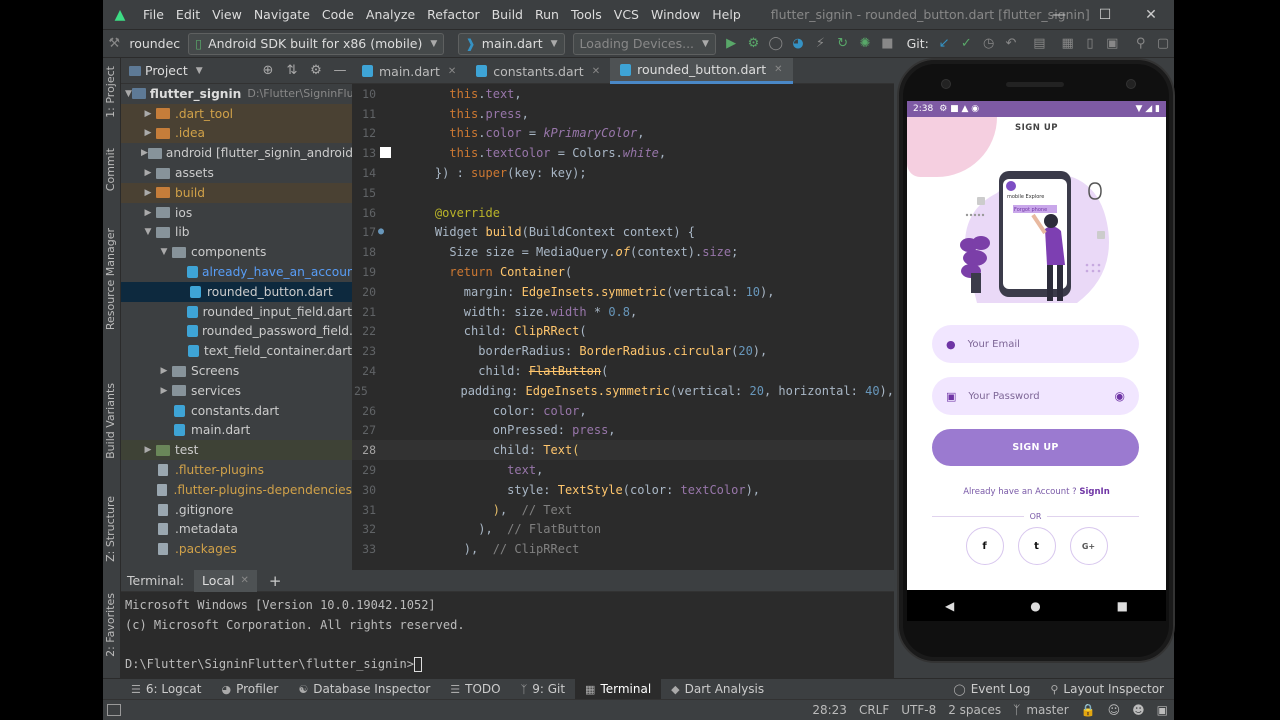 This screenshot has height=720, width=1280. What do you see at coordinates (268, 70) in the screenshot?
I see `locate-icon: ⊕` at bounding box center [268, 70].